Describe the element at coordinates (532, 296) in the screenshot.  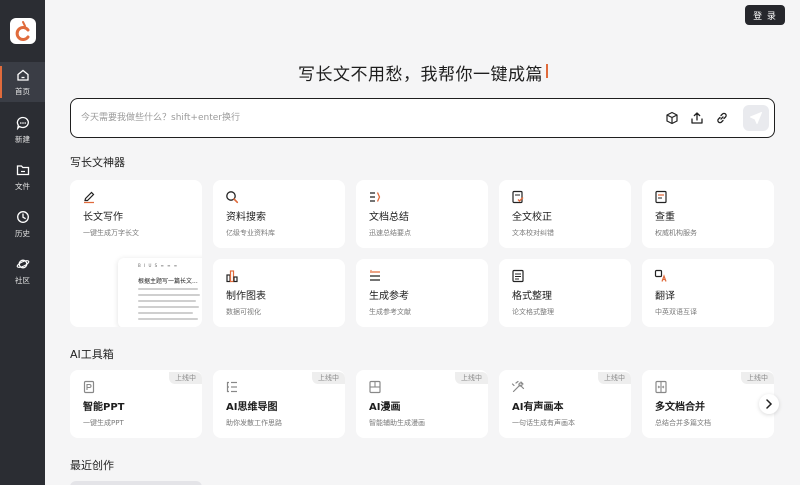
I see `tool-card-title: 格式整理` at that location.